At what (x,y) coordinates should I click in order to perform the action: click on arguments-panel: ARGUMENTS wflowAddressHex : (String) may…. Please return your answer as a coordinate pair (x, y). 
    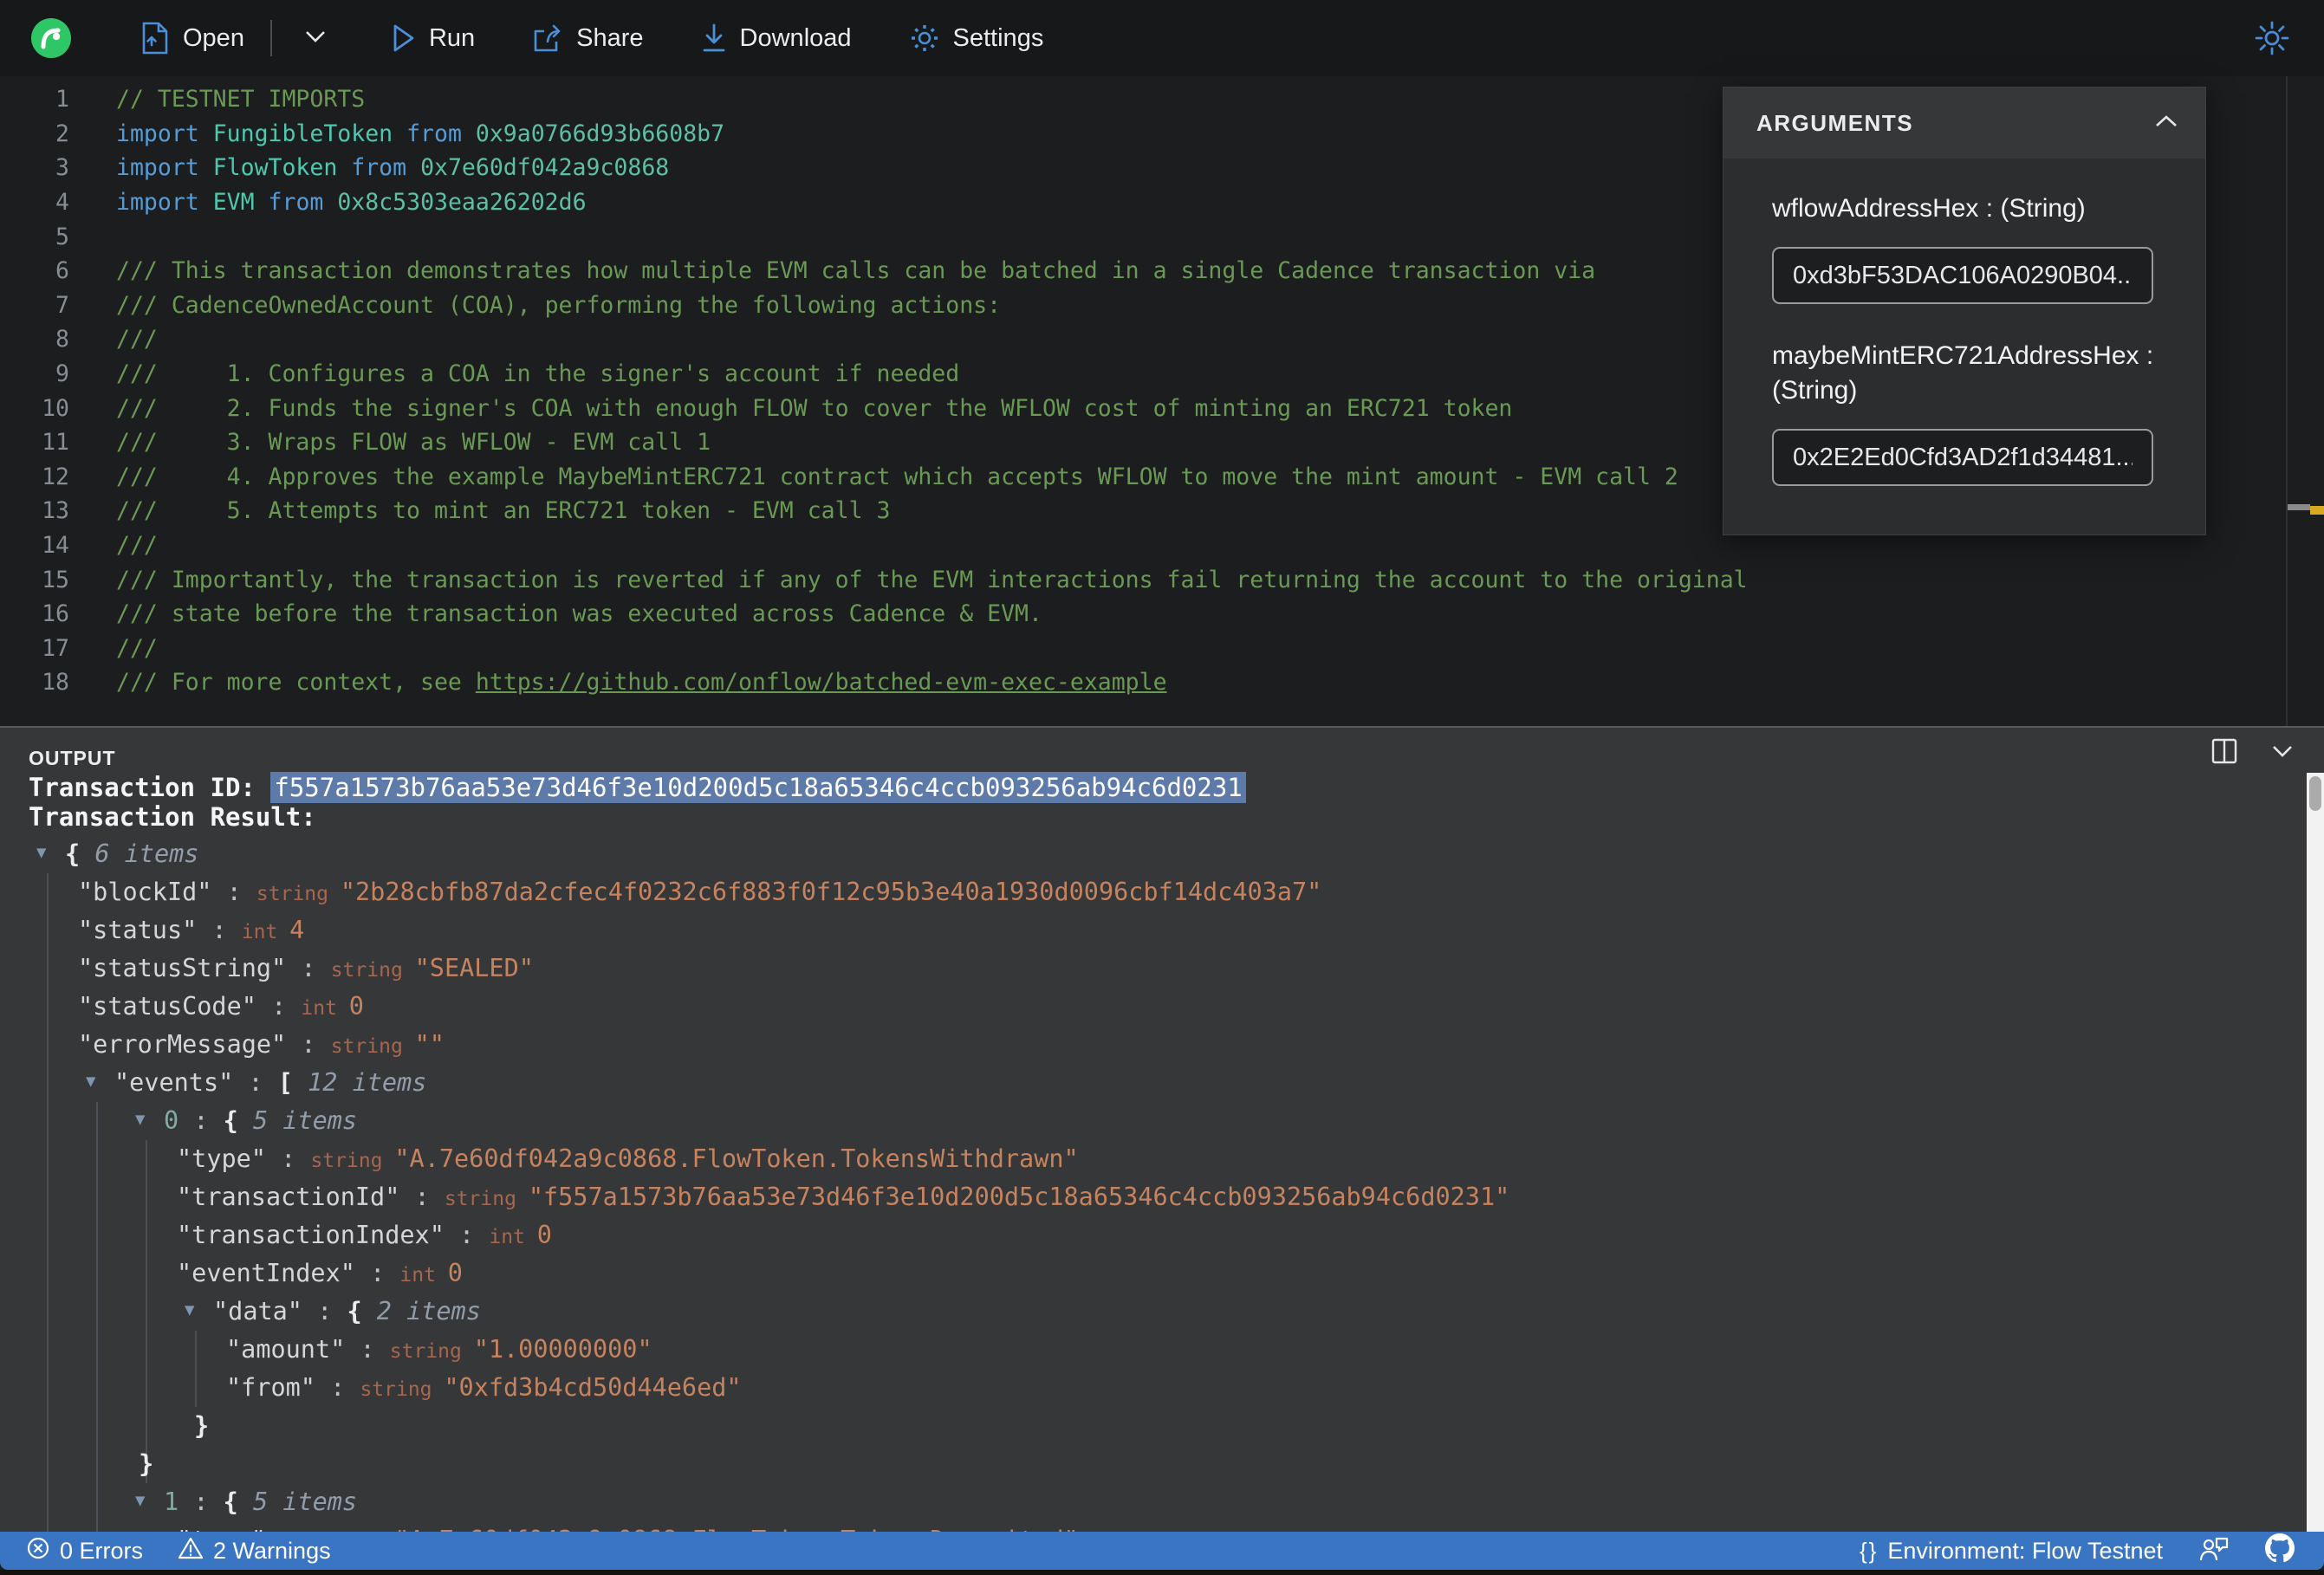
    Looking at the image, I should click on (1964, 311).